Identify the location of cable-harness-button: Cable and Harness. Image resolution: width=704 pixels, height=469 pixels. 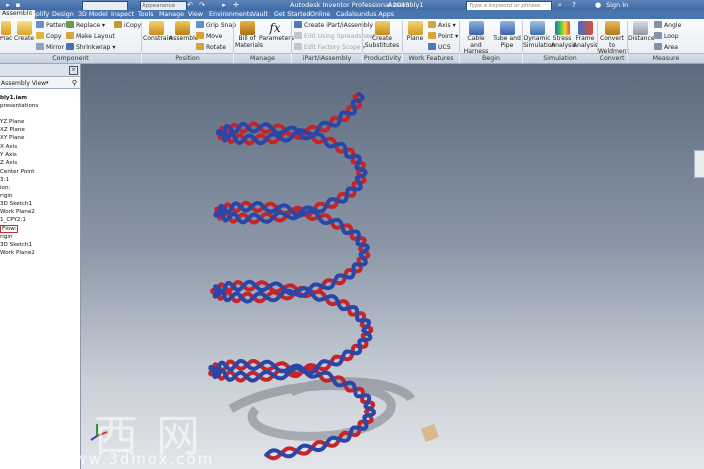
(476, 38).